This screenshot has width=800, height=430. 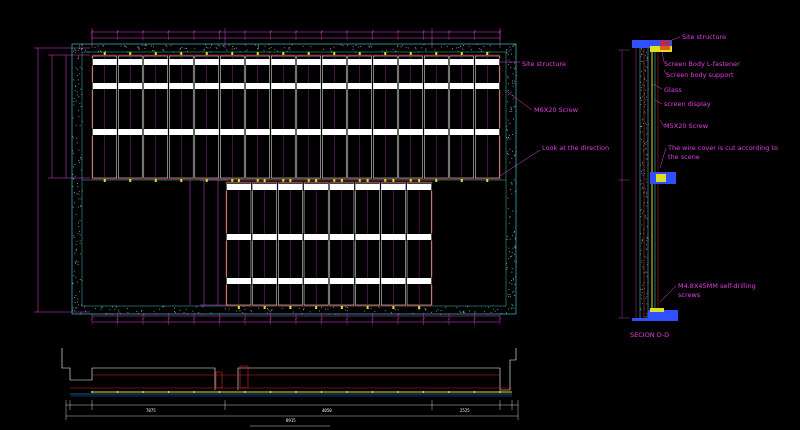 I want to click on label-screen-body-support: Screen body support, so click(x=700, y=75).